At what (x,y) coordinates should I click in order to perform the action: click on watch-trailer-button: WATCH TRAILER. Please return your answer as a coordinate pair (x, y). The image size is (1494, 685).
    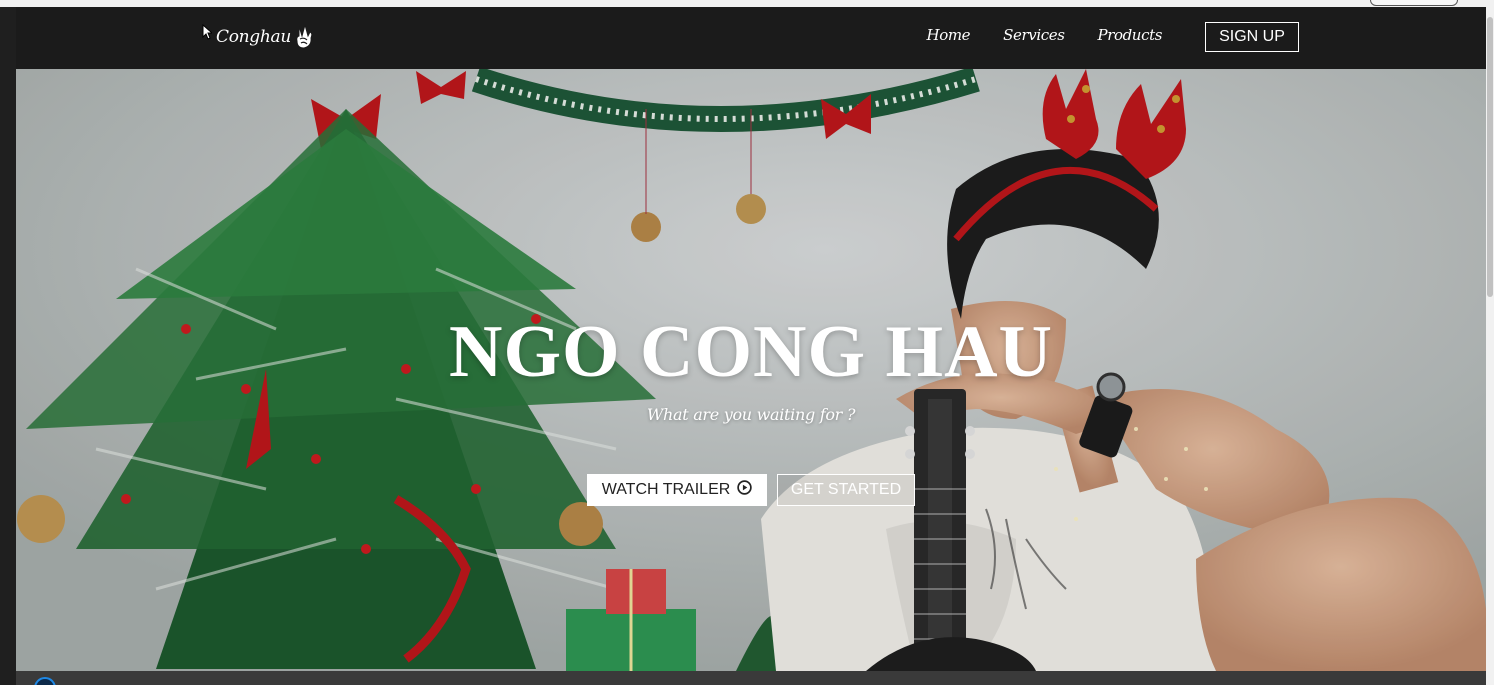
    Looking at the image, I should click on (677, 490).